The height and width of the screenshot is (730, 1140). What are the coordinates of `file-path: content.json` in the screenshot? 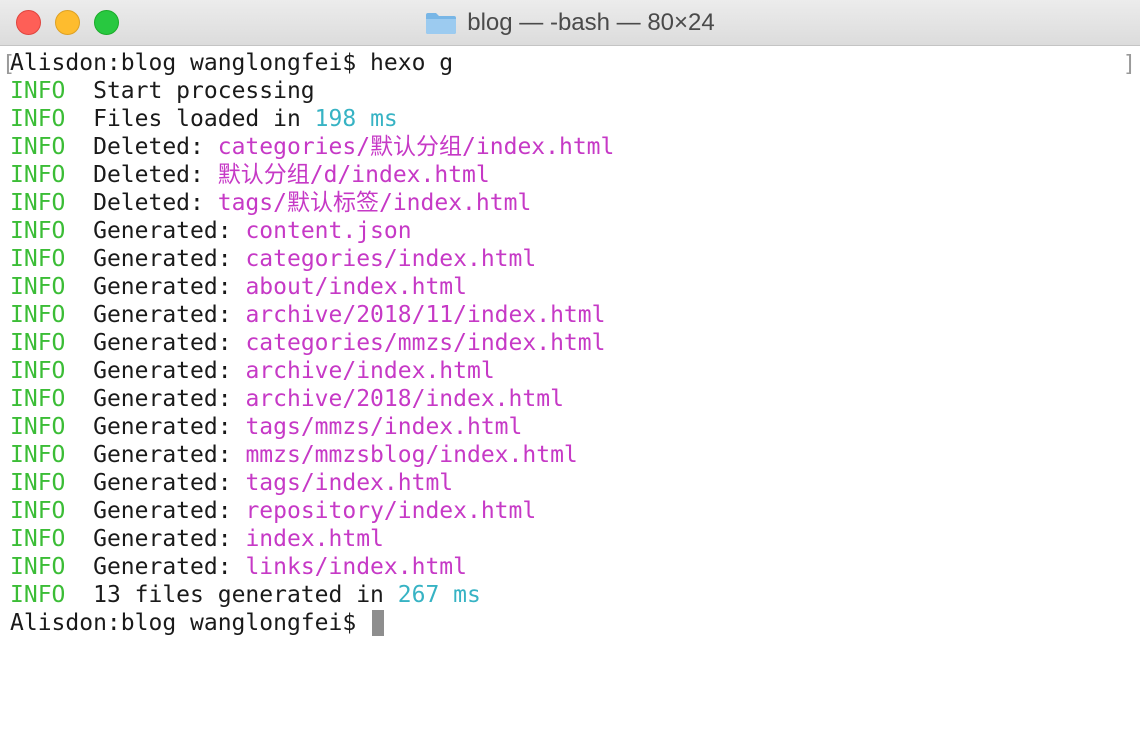 It's located at (328, 231).